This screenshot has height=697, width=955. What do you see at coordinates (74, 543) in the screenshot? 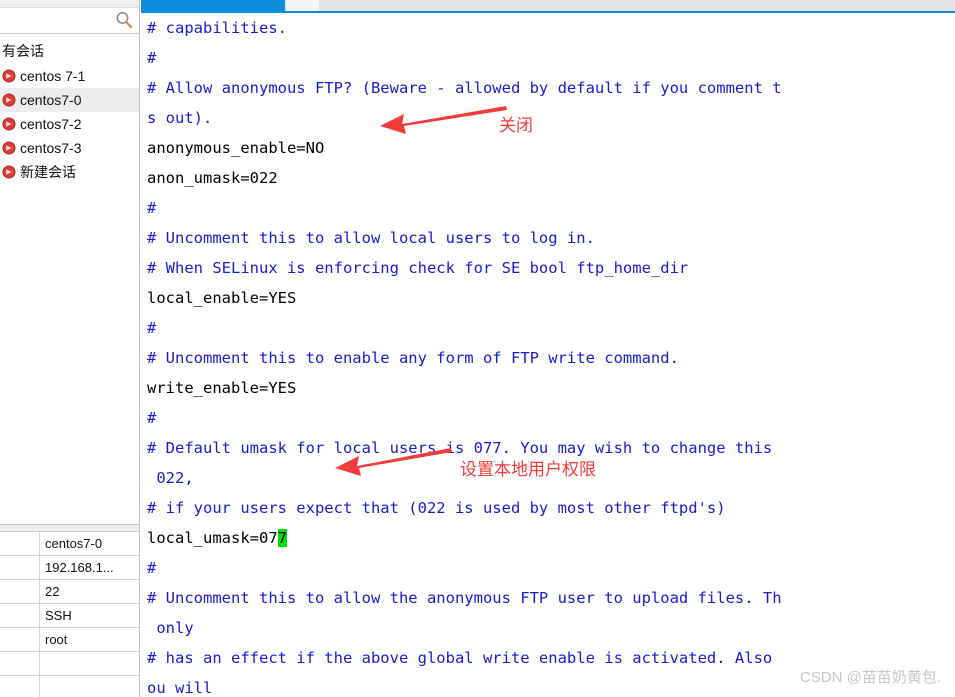
I see `property-value: centos7-0` at bounding box center [74, 543].